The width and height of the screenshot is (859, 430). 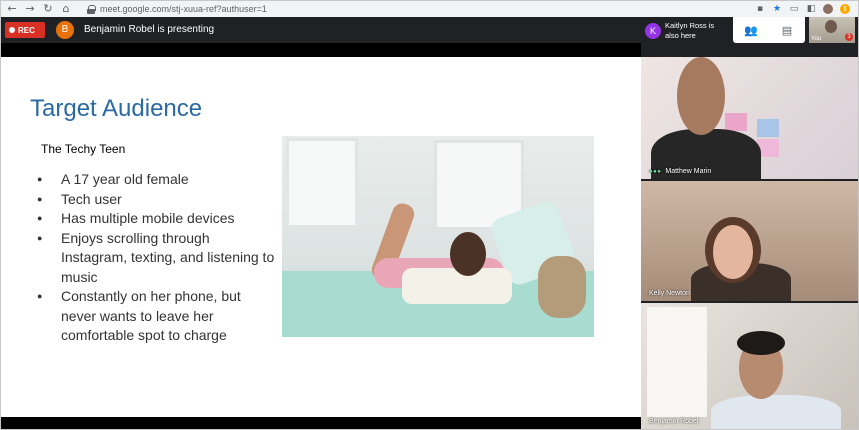 What do you see at coordinates (794, 9) in the screenshot?
I see `cast-icon: ▭` at bounding box center [794, 9].